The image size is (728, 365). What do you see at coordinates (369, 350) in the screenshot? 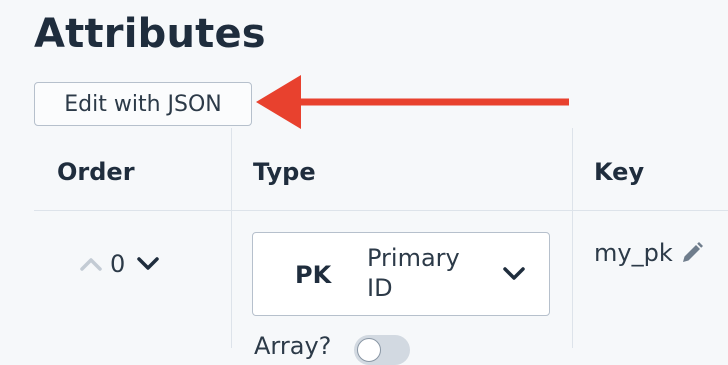
I see `toggle-knob` at bounding box center [369, 350].